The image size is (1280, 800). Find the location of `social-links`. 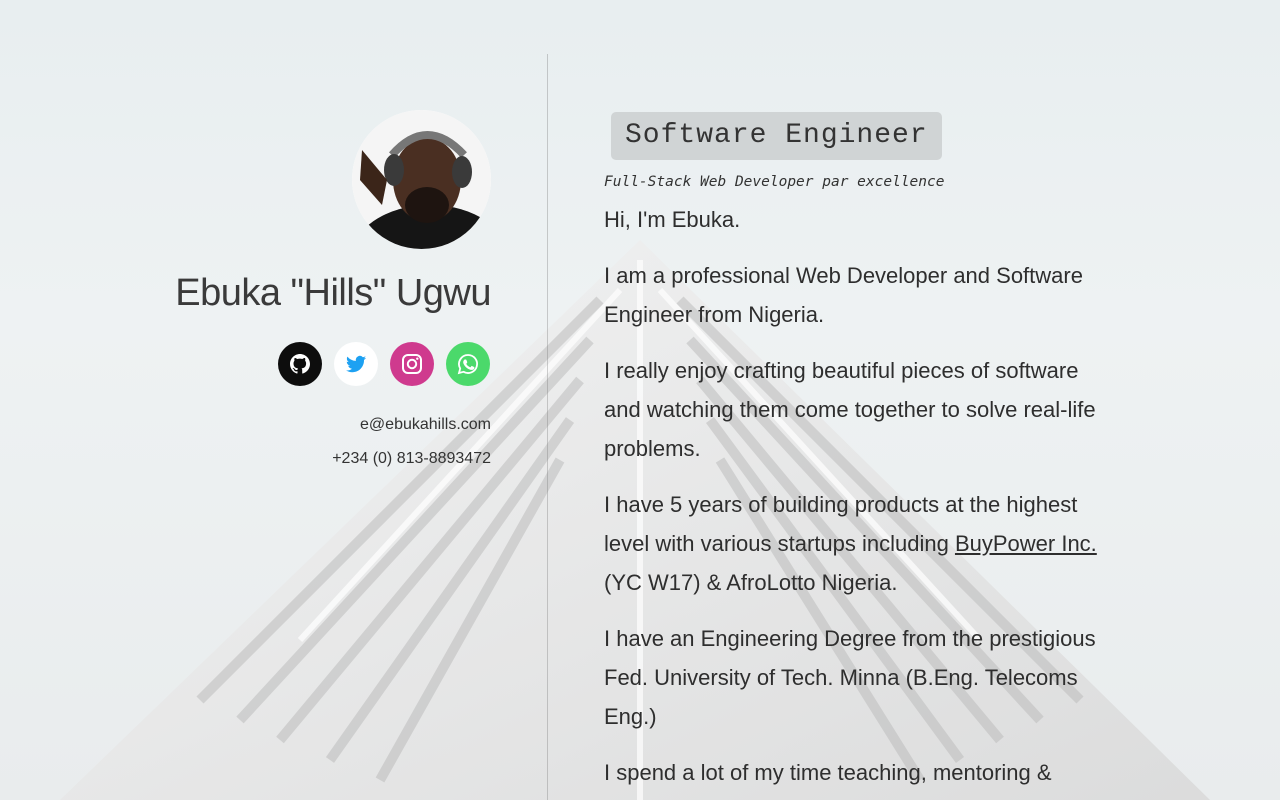

social-links is located at coordinates (384, 364).